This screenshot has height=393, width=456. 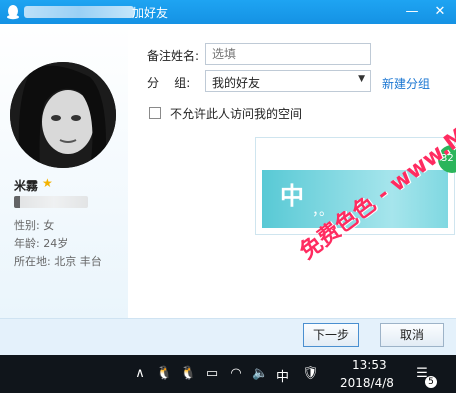 I want to click on ad-banner: 中 ，。, so click(x=355, y=186).